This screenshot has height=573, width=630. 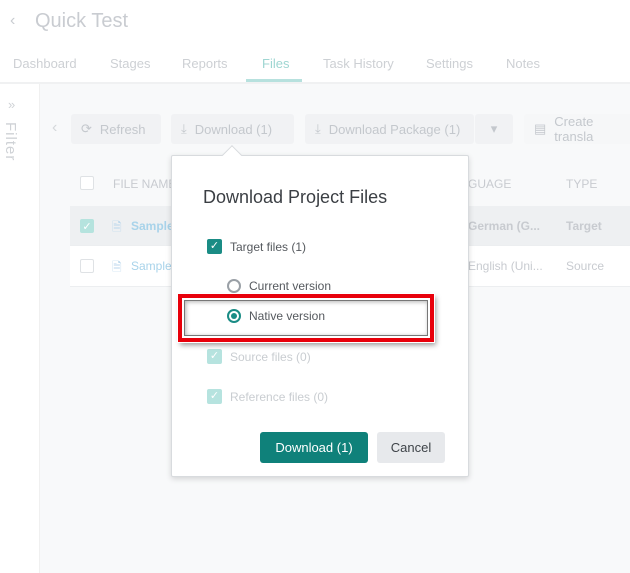 What do you see at coordinates (81, 21) in the screenshot?
I see `page-title: Quick Test` at bounding box center [81, 21].